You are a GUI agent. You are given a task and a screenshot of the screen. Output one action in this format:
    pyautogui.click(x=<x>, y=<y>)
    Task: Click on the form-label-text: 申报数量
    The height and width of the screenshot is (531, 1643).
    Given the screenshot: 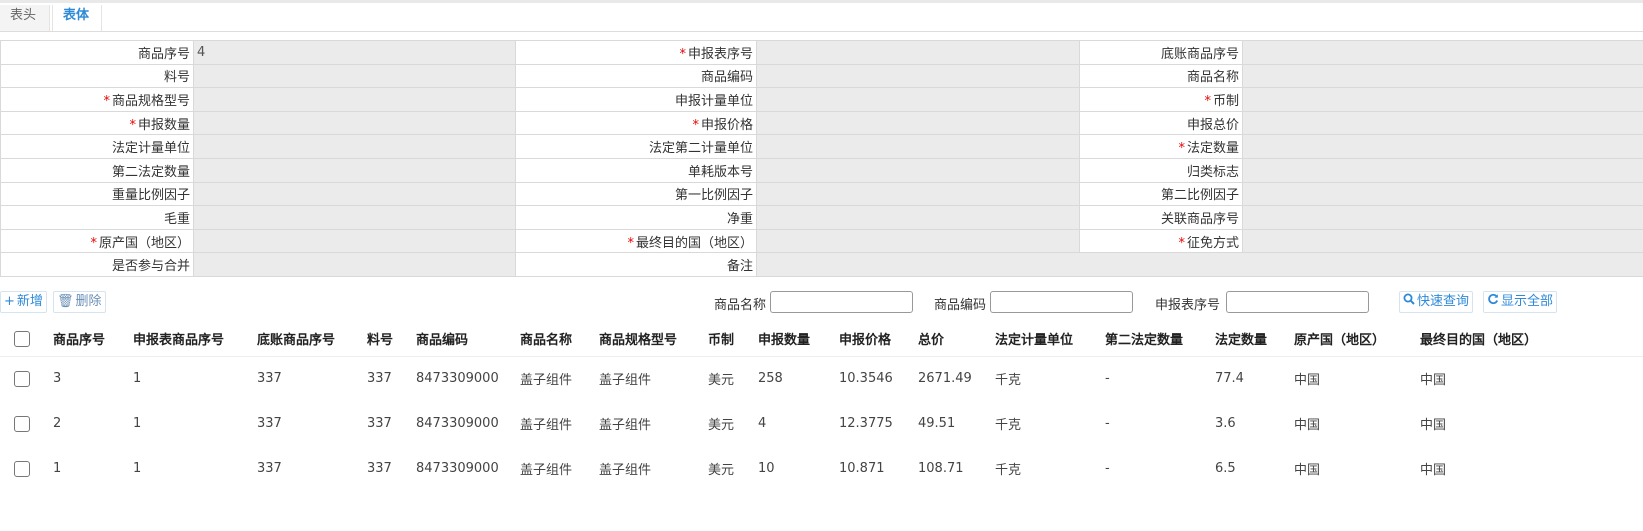 What is the action you would take?
    pyautogui.click(x=163, y=125)
    